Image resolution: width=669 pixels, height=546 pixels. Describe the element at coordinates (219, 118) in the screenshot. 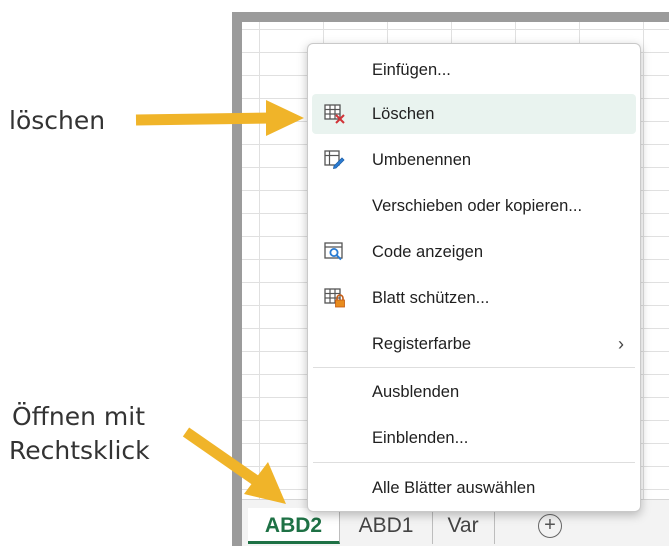

I see `arrow-to-delete` at that location.